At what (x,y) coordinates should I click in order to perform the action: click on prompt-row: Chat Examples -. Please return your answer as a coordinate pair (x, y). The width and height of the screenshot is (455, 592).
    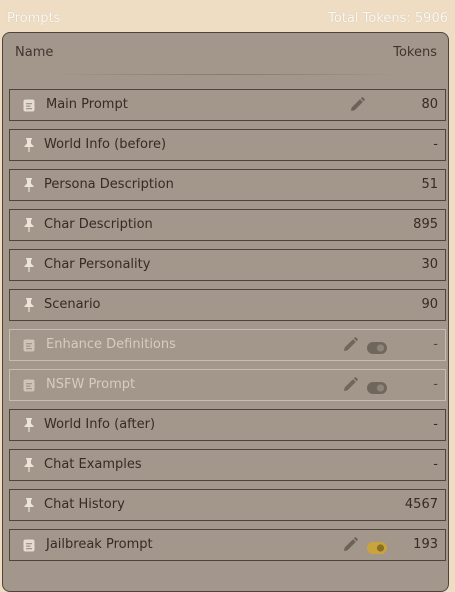
    Looking at the image, I should click on (227, 465).